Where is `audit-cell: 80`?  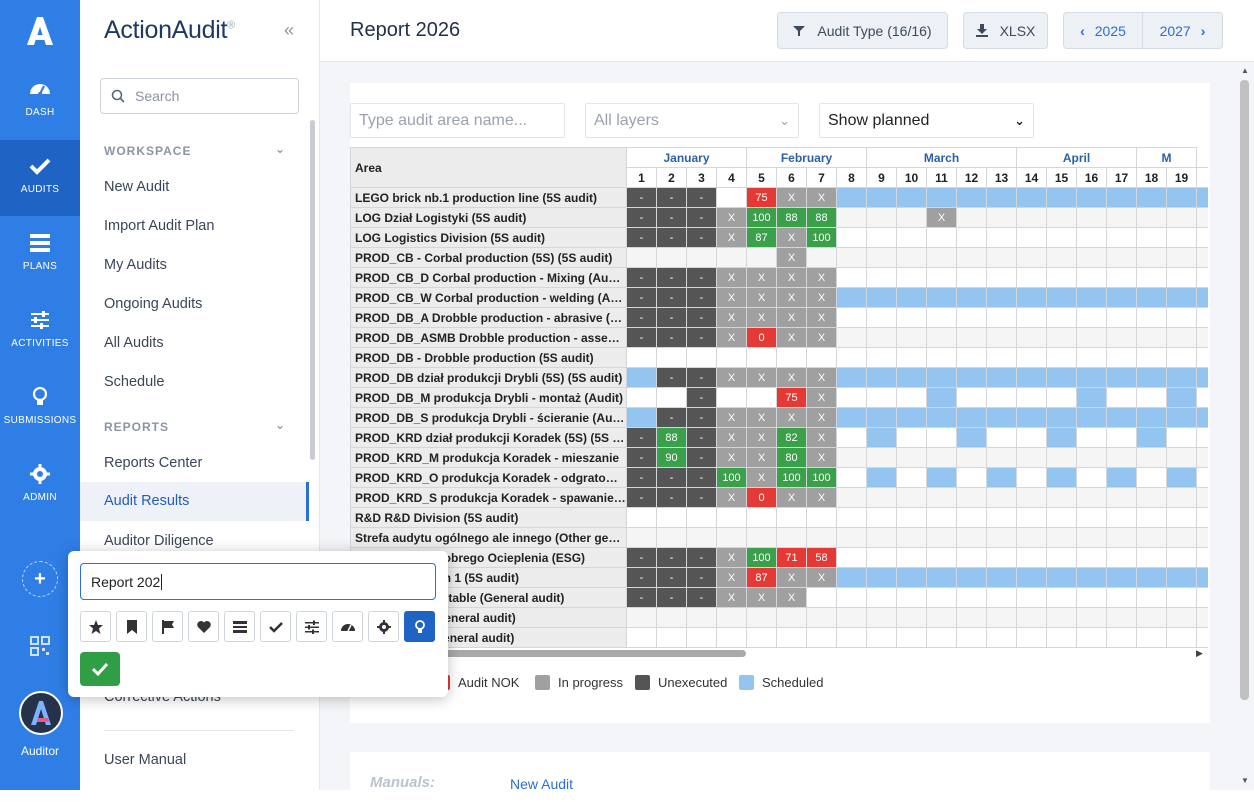 audit-cell: 80 is located at coordinates (791, 457).